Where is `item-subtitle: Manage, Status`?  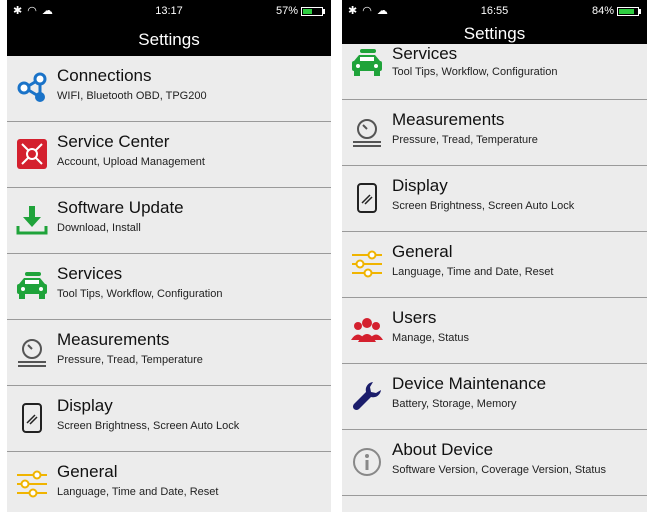
item-subtitle: Manage, Status is located at coordinates (431, 338).